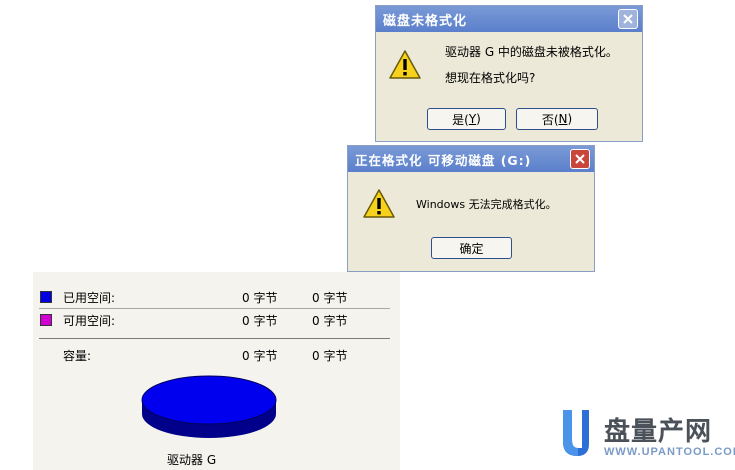 This screenshot has width=735, height=470. What do you see at coordinates (669, 452) in the screenshot?
I see `watermark-url: WWW.UPANTOOL.COM` at bounding box center [669, 452].